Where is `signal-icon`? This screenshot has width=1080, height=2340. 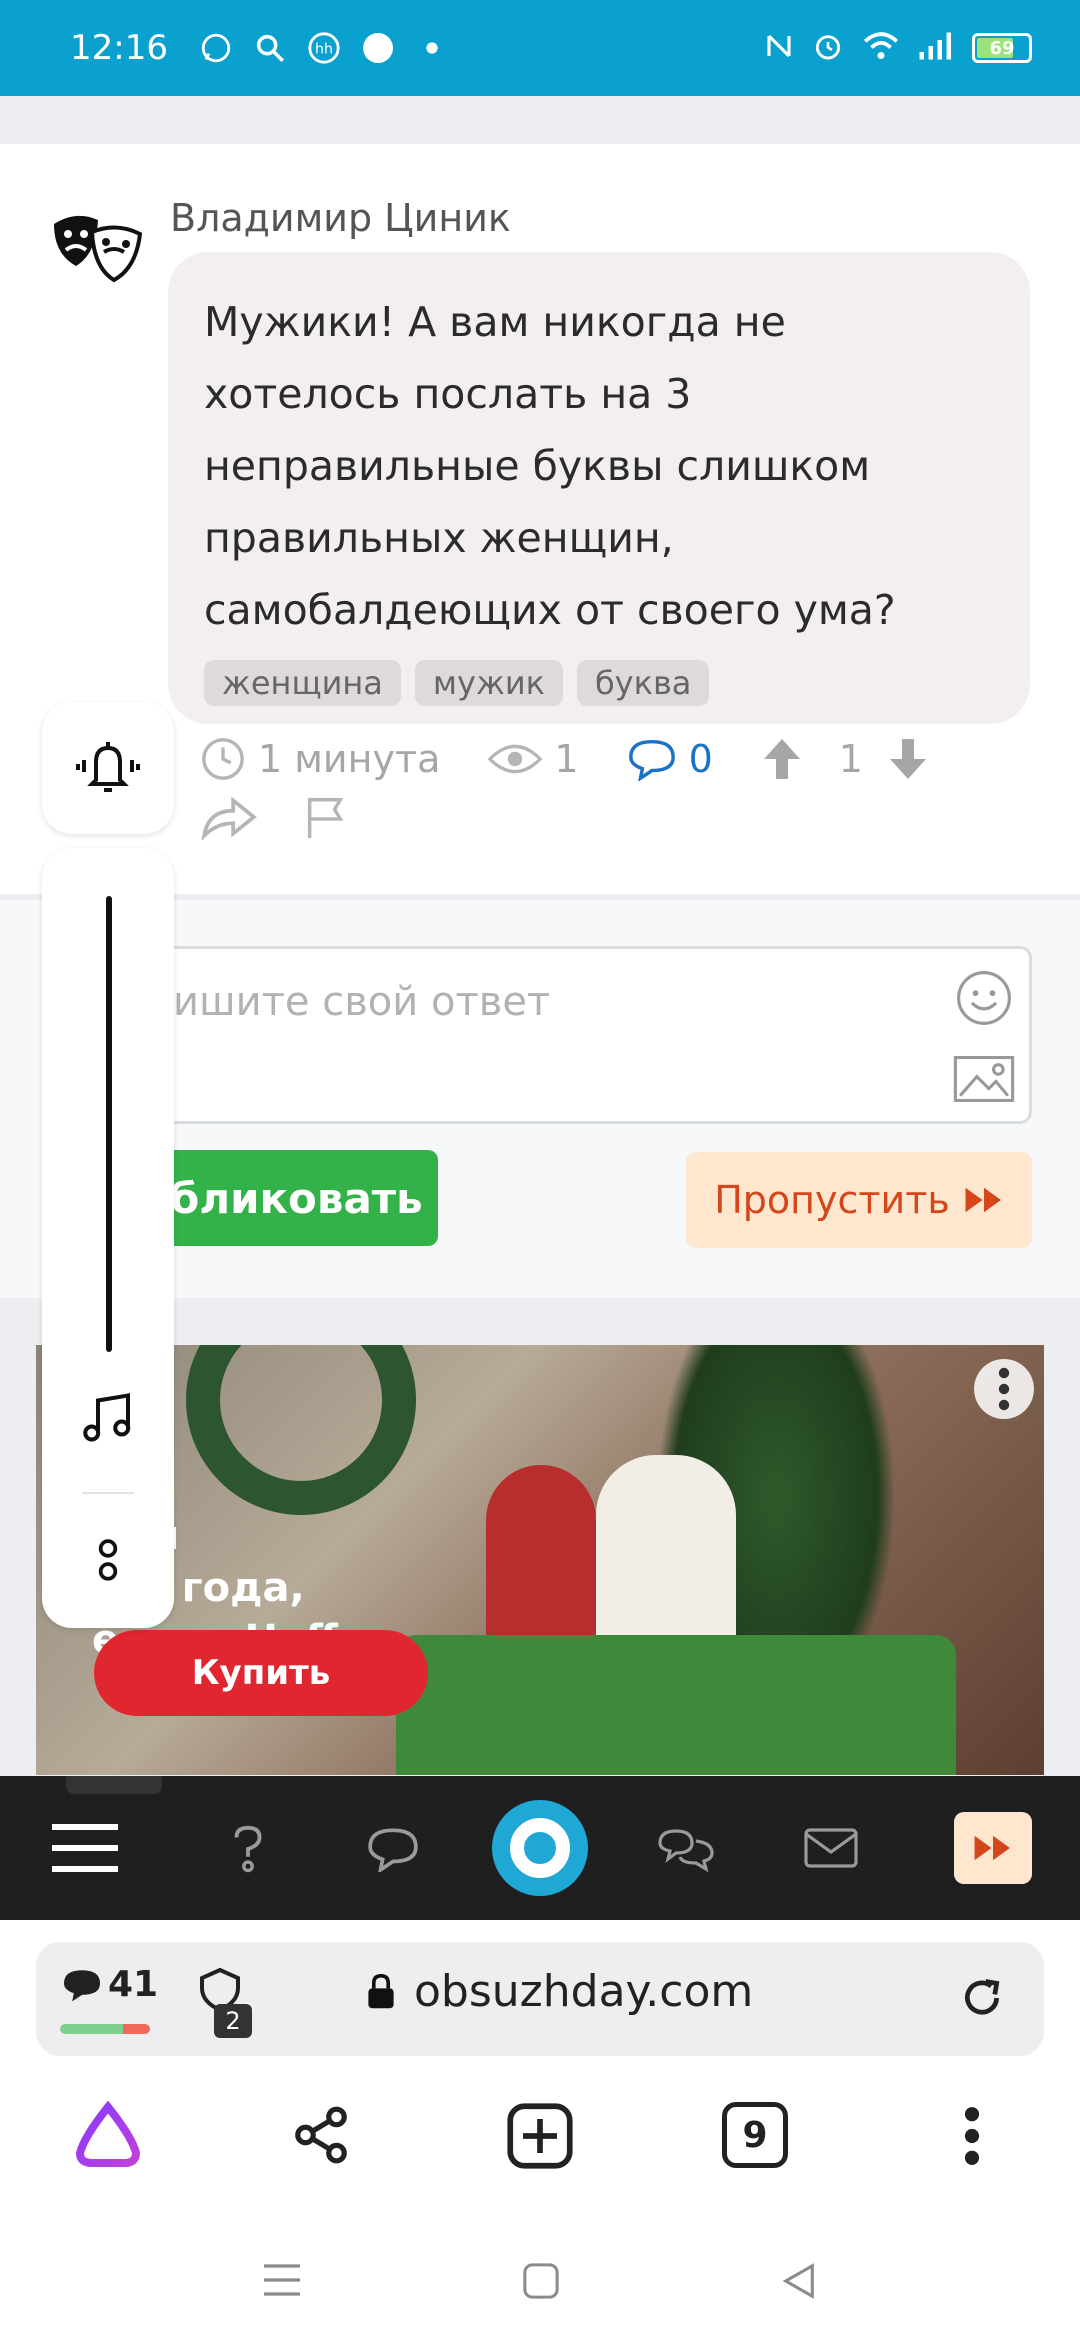
signal-icon is located at coordinates (936, 48).